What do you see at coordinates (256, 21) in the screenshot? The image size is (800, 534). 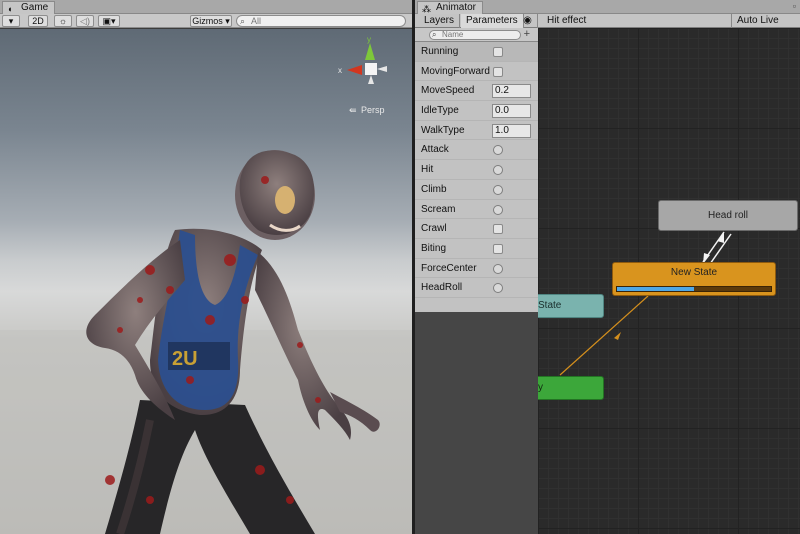 I see `scene-search-placeholder: All` at bounding box center [256, 21].